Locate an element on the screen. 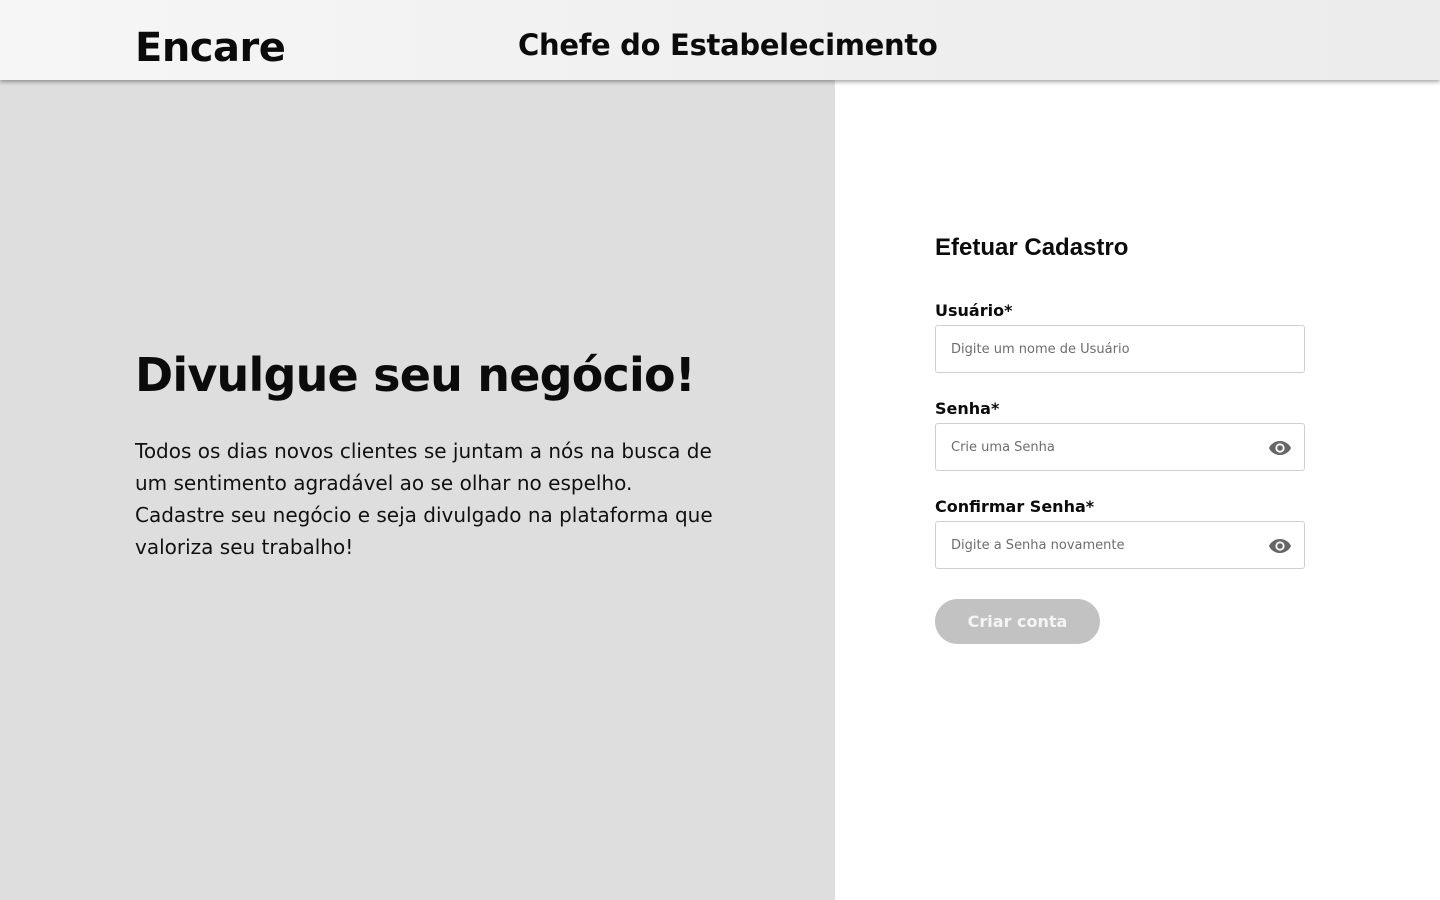 This screenshot has height=900, width=1440. form-title: Efetuar Cadastro is located at coordinates (1032, 247).